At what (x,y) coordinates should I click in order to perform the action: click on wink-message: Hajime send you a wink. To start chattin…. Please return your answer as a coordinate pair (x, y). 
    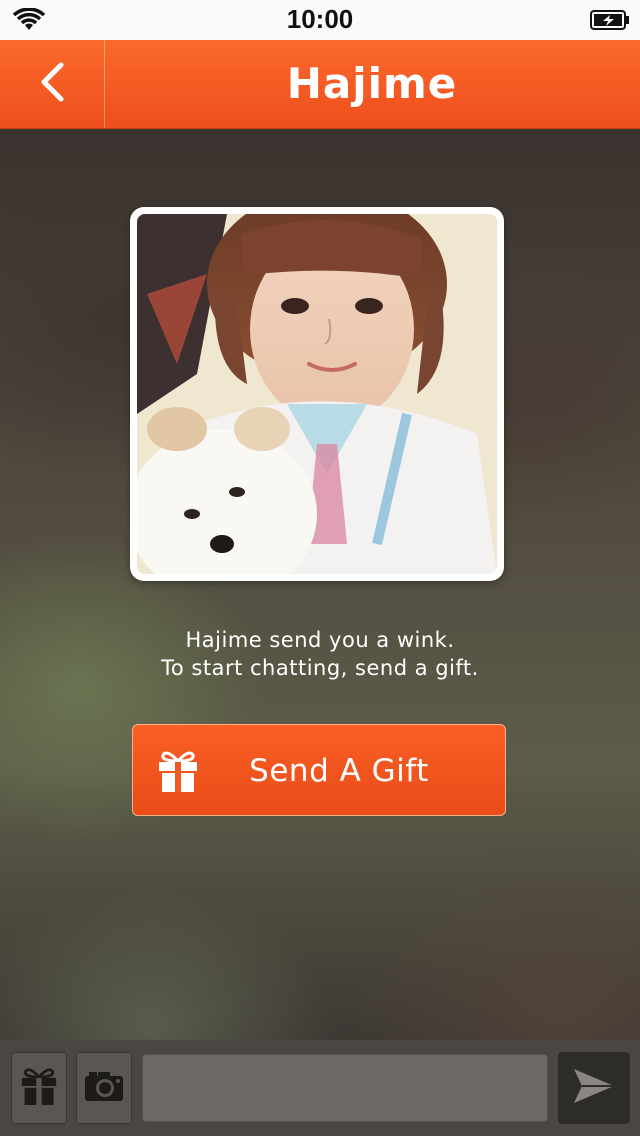
    Looking at the image, I should click on (320, 654).